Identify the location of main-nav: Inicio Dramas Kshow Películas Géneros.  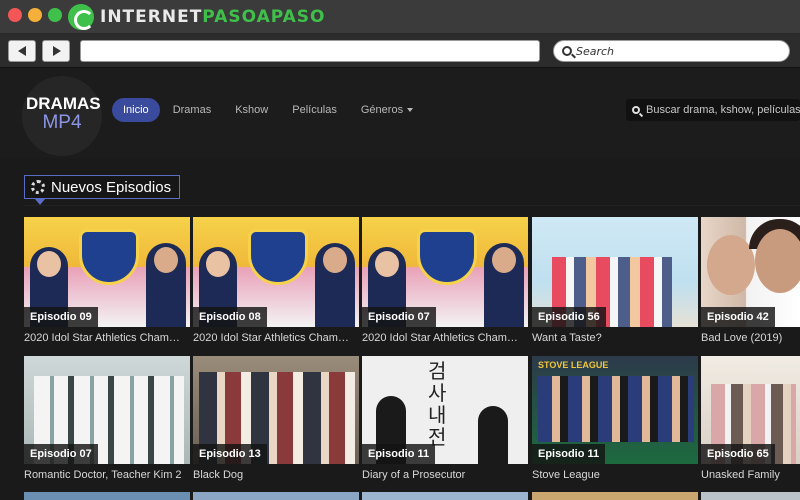
(268, 110).